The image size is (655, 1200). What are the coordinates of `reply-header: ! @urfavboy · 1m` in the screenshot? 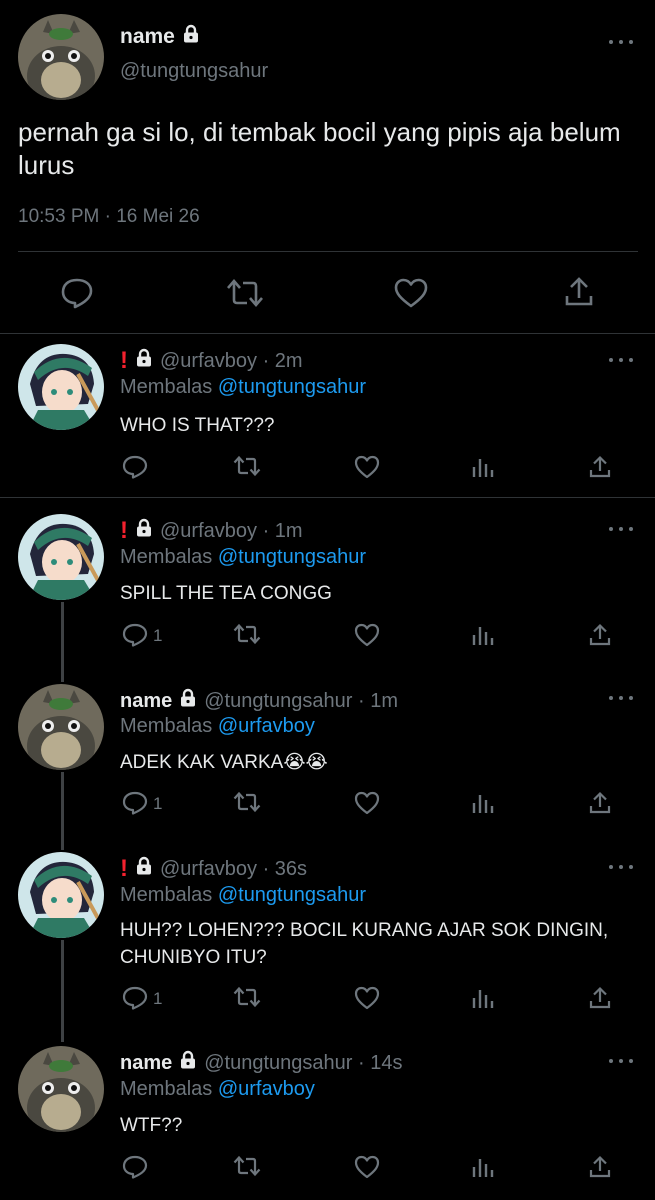 It's located at (211, 531).